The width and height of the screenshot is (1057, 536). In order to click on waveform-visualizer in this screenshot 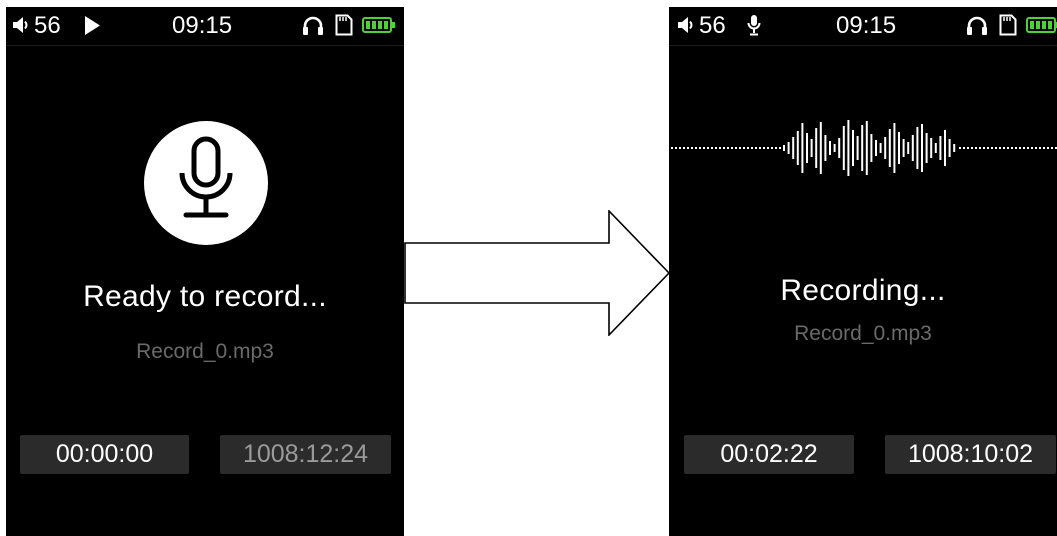, I will do `click(864, 148)`.